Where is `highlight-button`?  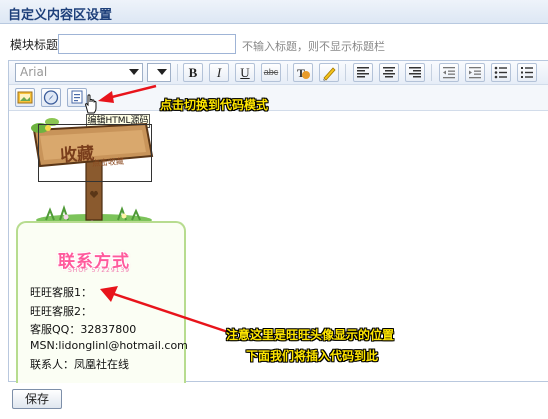
highlight-button is located at coordinates (329, 72).